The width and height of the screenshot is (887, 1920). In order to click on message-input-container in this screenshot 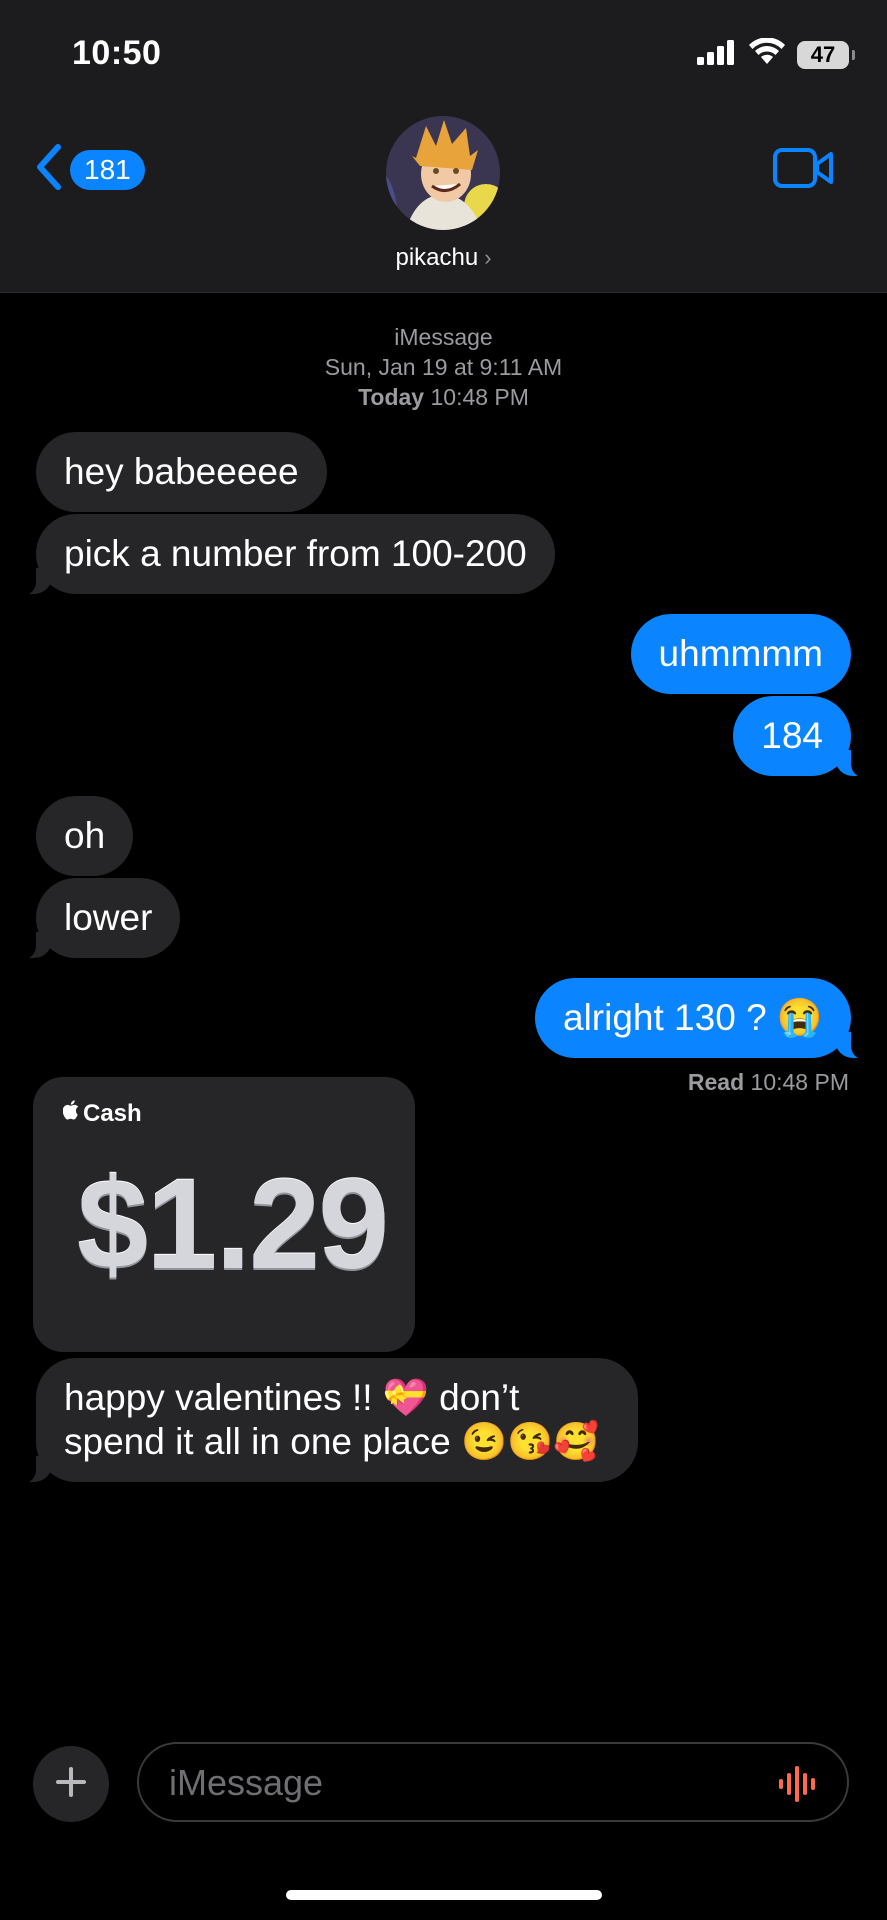, I will do `click(493, 1782)`.